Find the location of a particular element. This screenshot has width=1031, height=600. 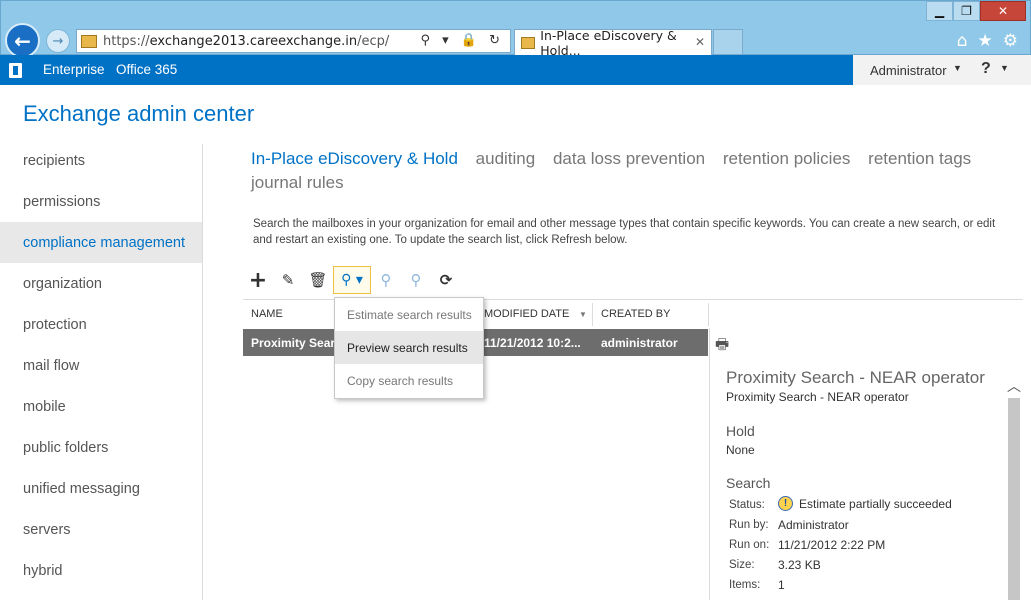

estimate-button: ⚲ is located at coordinates (386, 280).